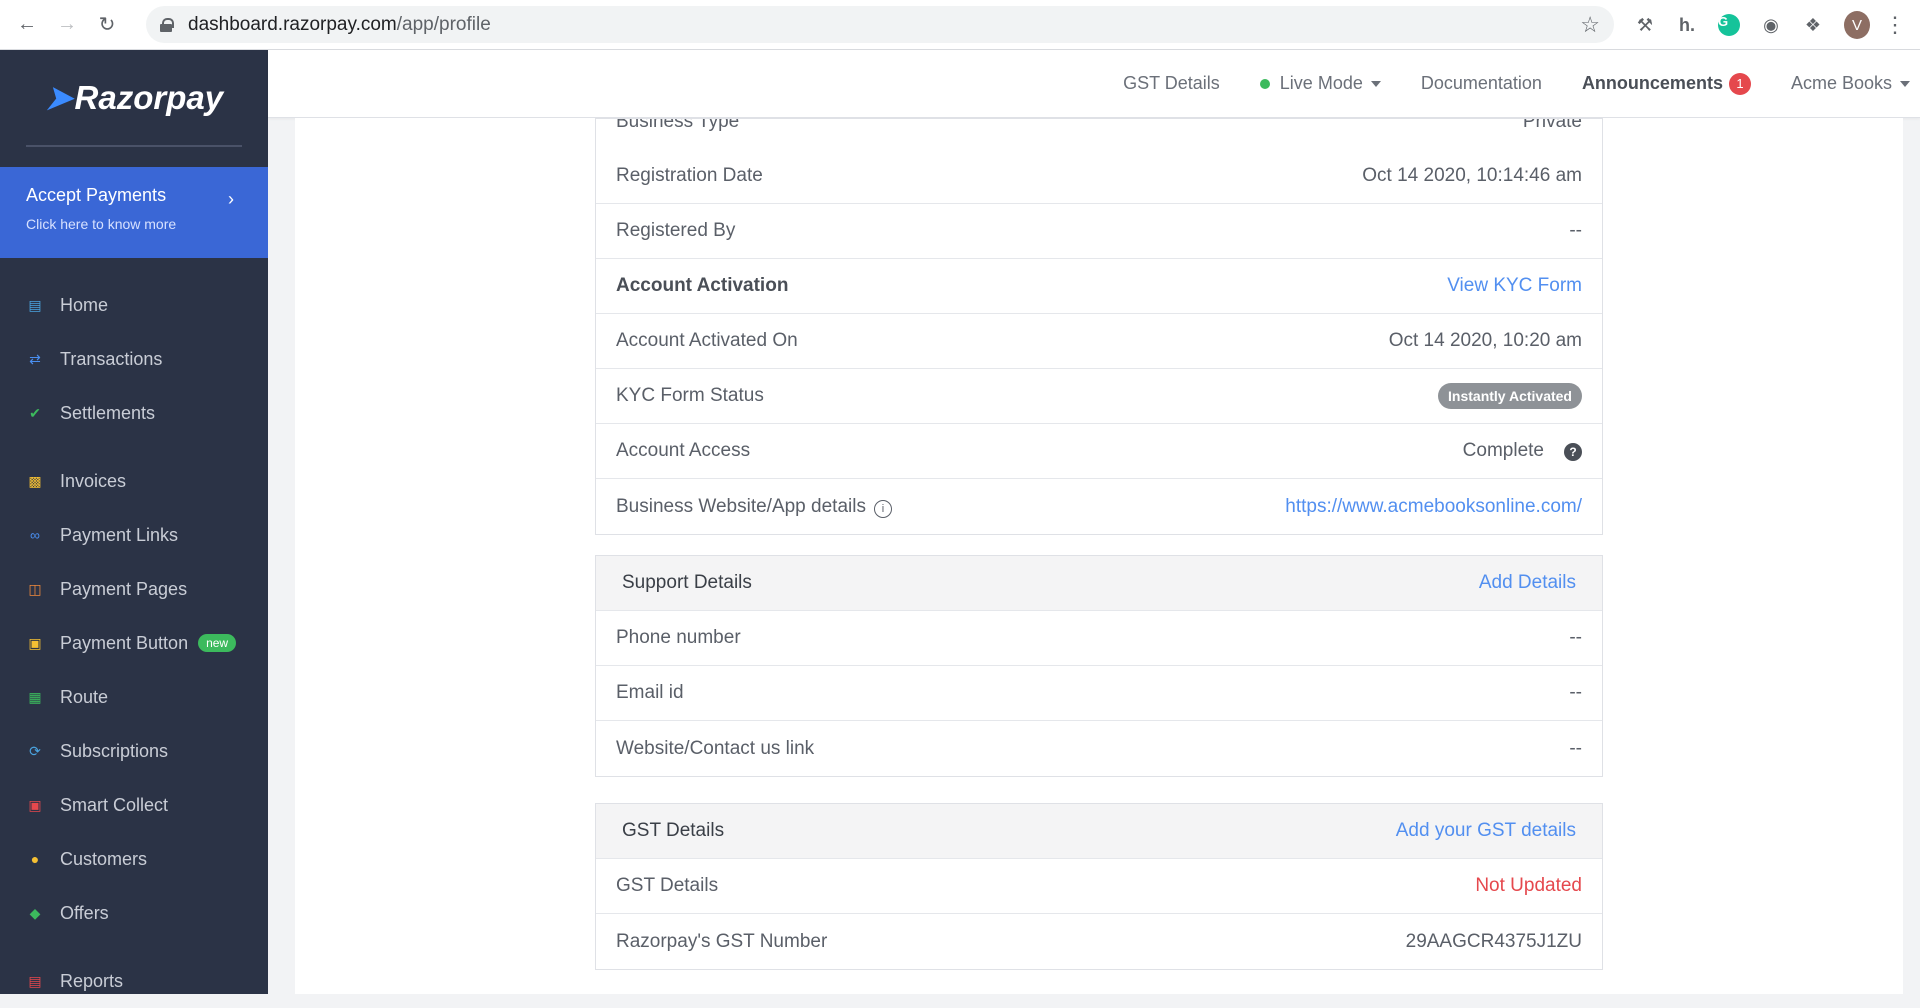  Describe the element at coordinates (134, 913) in the screenshot. I see `sidebar-item-offers: ◆ Offers` at that location.